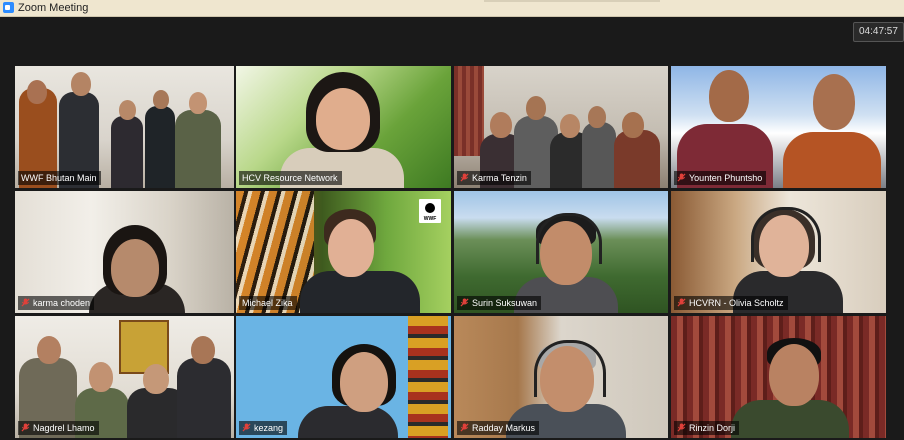 The width and height of the screenshot is (904, 440). I want to click on participant-name-tag: Younten Phuntsho, so click(720, 178).